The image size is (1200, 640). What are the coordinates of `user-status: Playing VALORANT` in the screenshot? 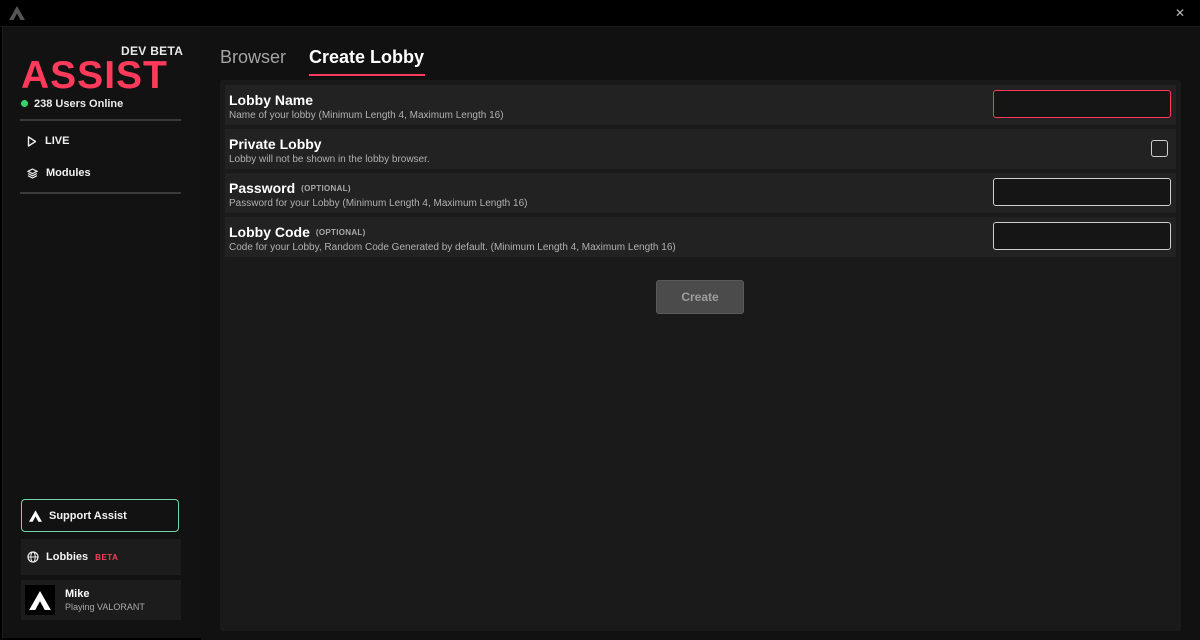 It's located at (105, 606).